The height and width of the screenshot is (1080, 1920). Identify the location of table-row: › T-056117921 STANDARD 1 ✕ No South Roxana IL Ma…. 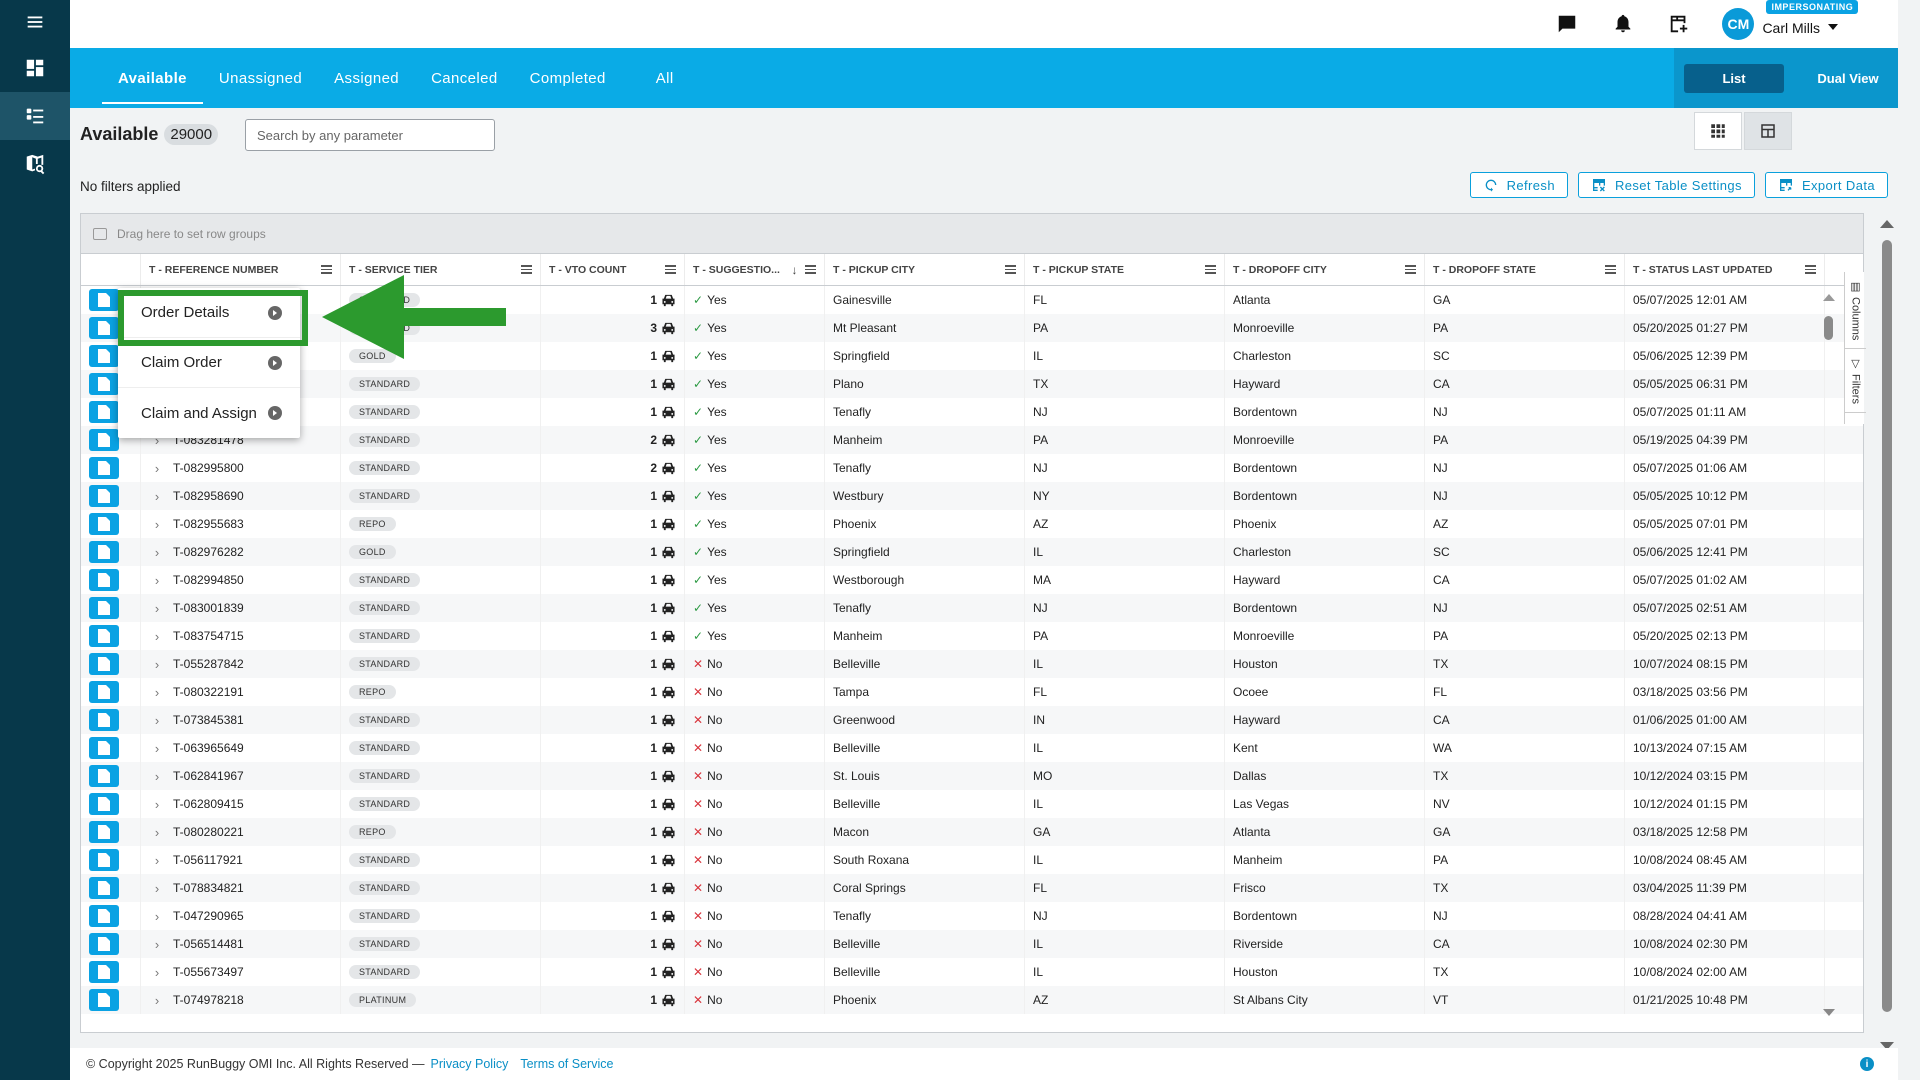
(972, 860).